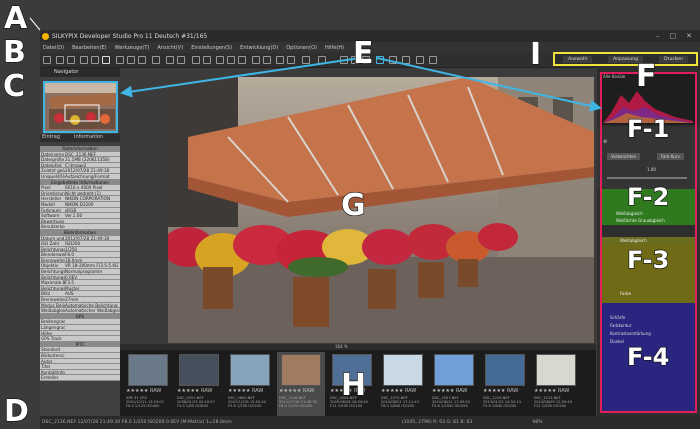 Image resolution: width=700 pixels, height=429 pixels. Describe the element at coordinates (15, 18) in the screenshot. I see `label-a: A` at that location.